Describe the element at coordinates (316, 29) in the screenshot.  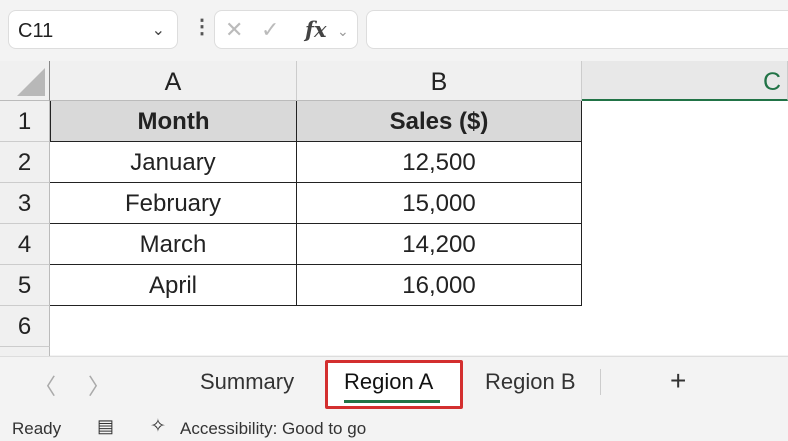
I see `insert-function-icon: fx` at that location.